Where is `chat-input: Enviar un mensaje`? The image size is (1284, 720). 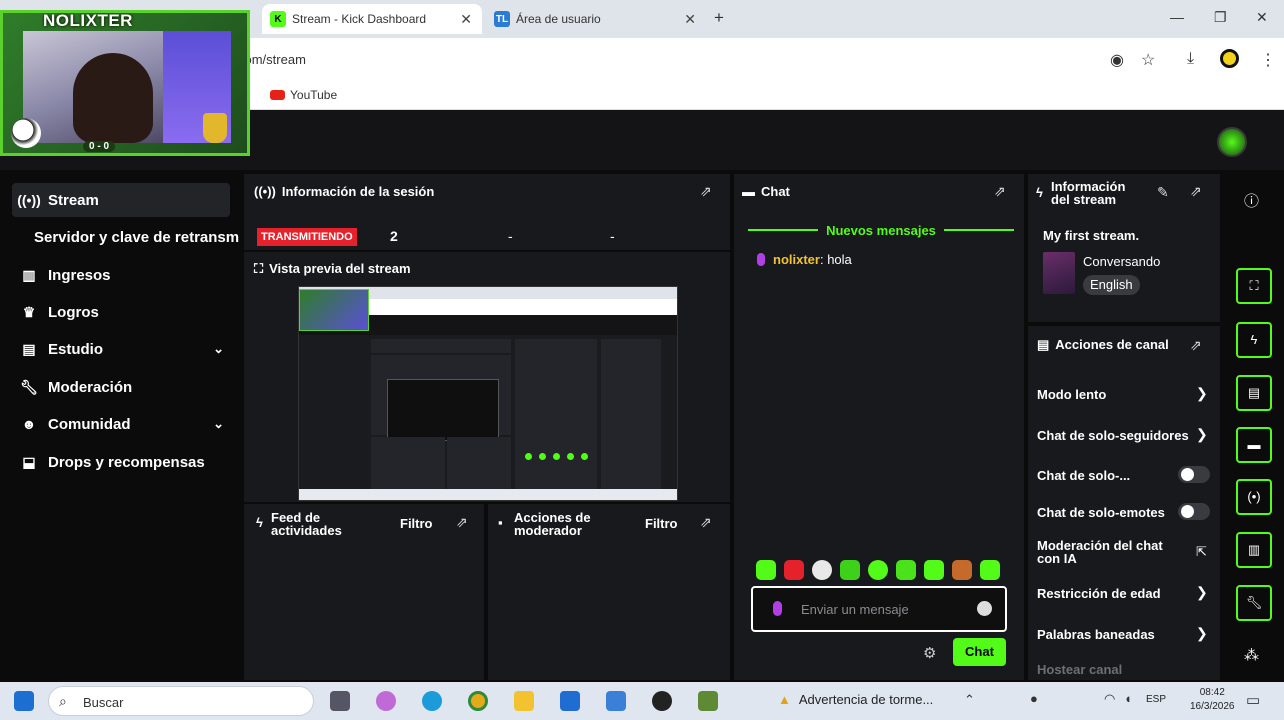 chat-input: Enviar un mensaje is located at coordinates (879, 609).